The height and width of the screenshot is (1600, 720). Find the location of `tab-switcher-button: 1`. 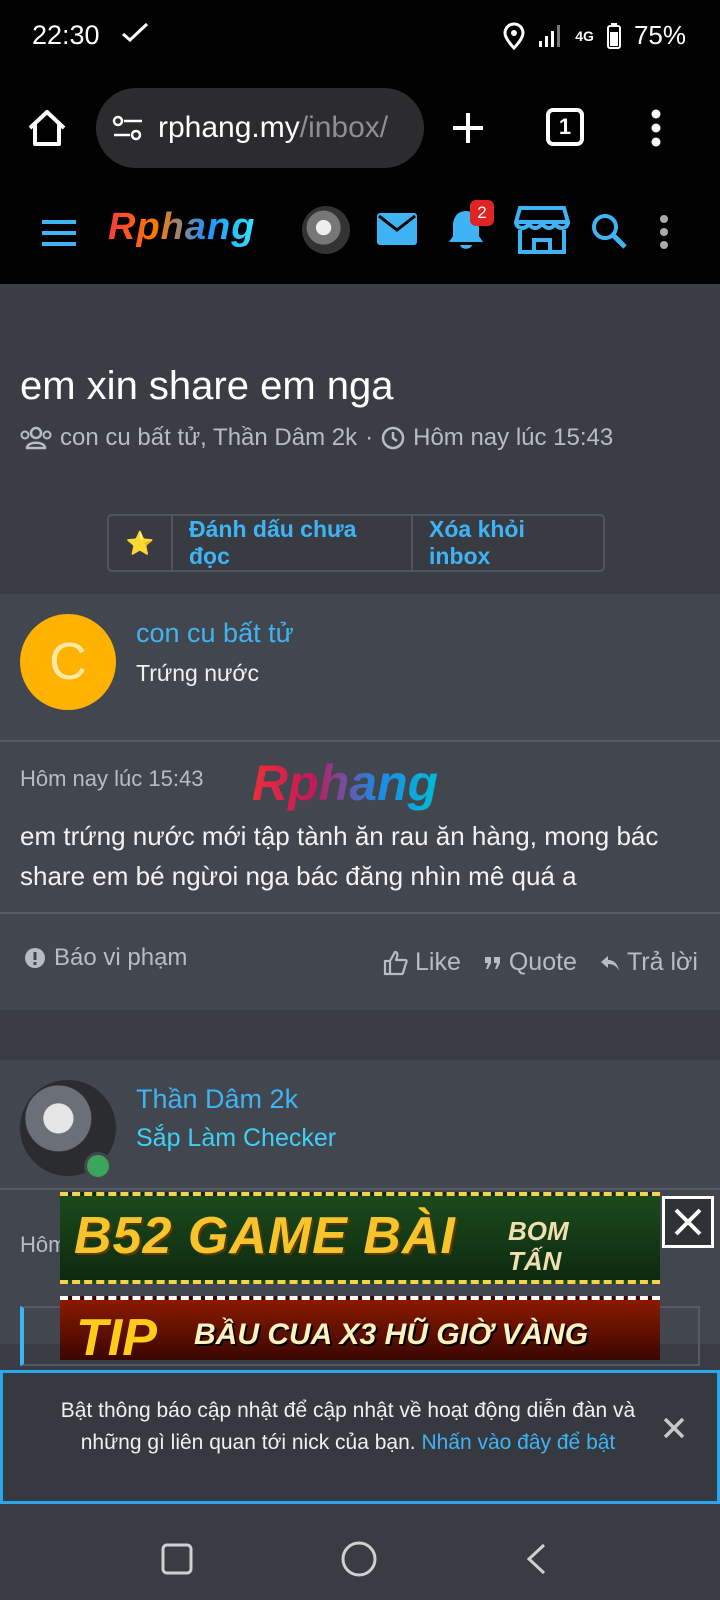

tab-switcher-button: 1 is located at coordinates (565, 127).